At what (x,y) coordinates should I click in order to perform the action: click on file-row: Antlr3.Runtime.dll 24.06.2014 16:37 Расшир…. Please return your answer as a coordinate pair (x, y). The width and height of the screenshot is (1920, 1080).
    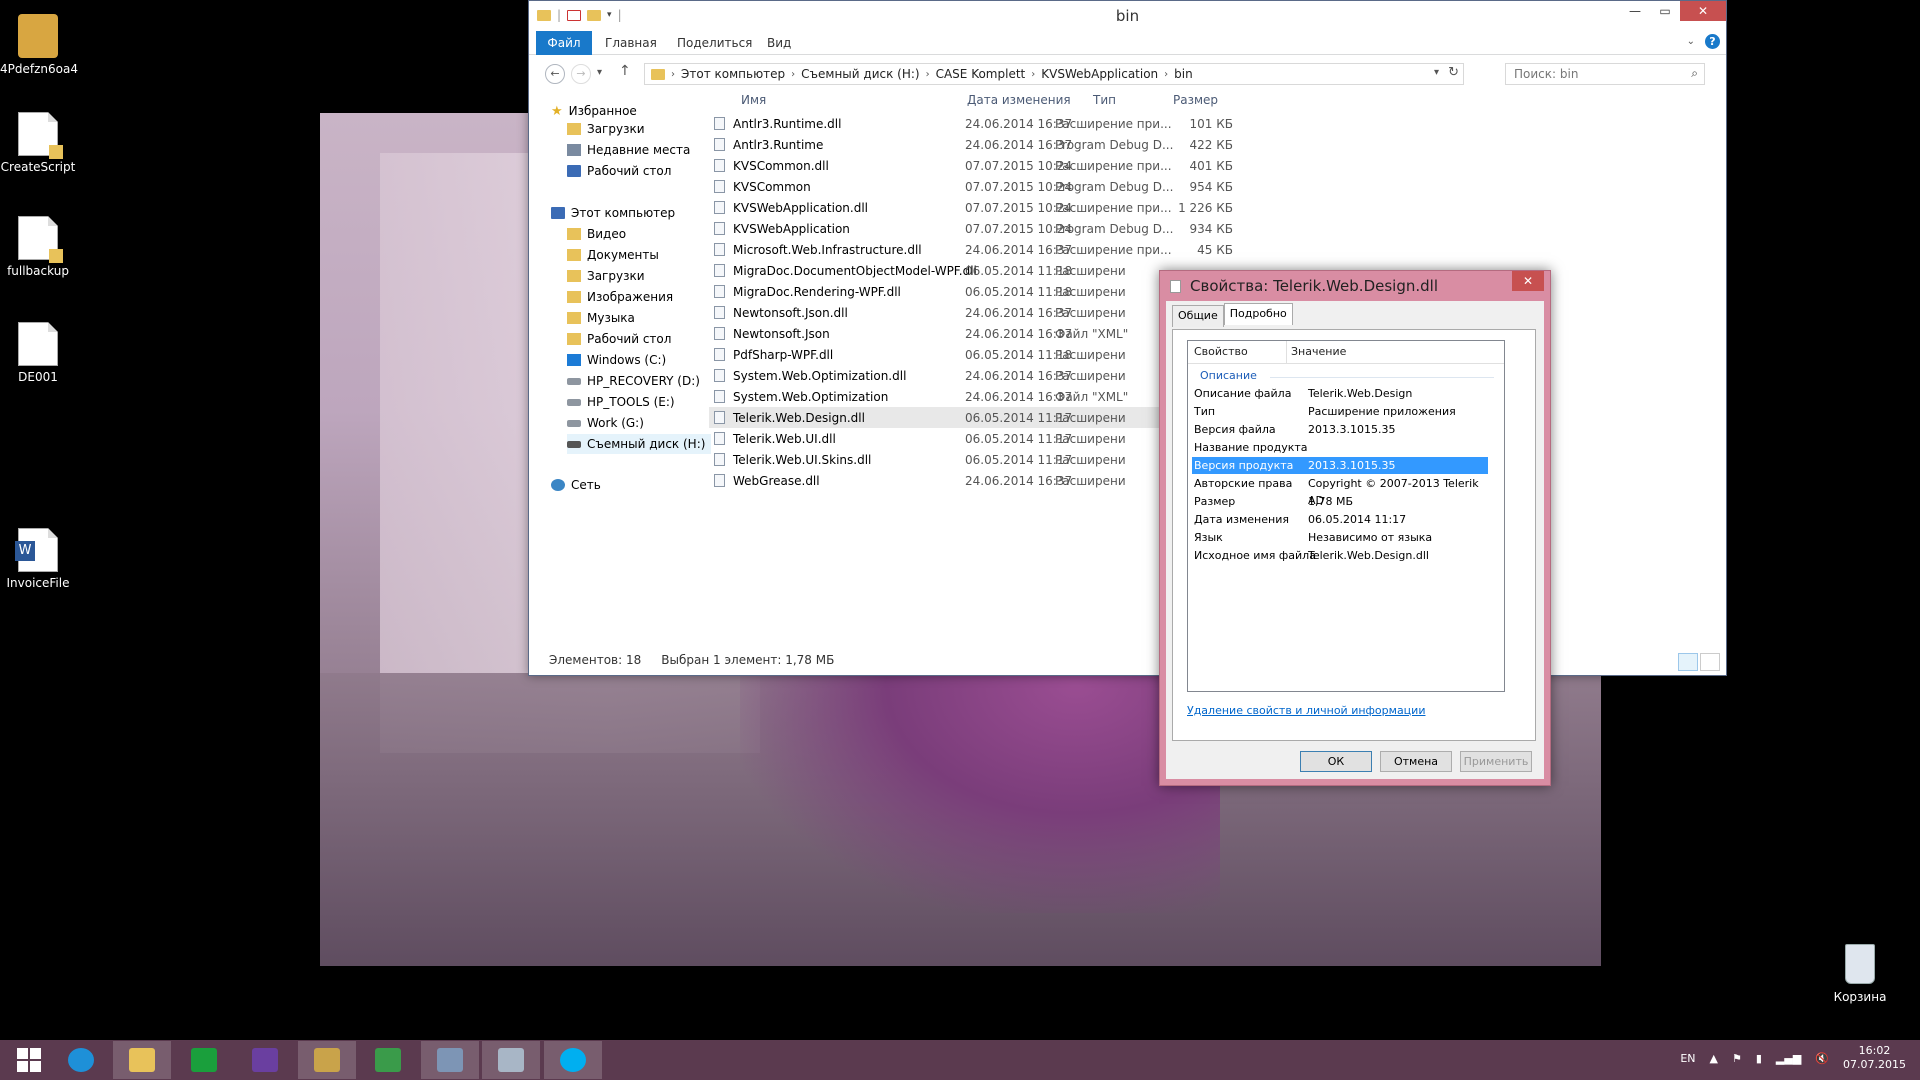
    Looking at the image, I should click on (989, 123).